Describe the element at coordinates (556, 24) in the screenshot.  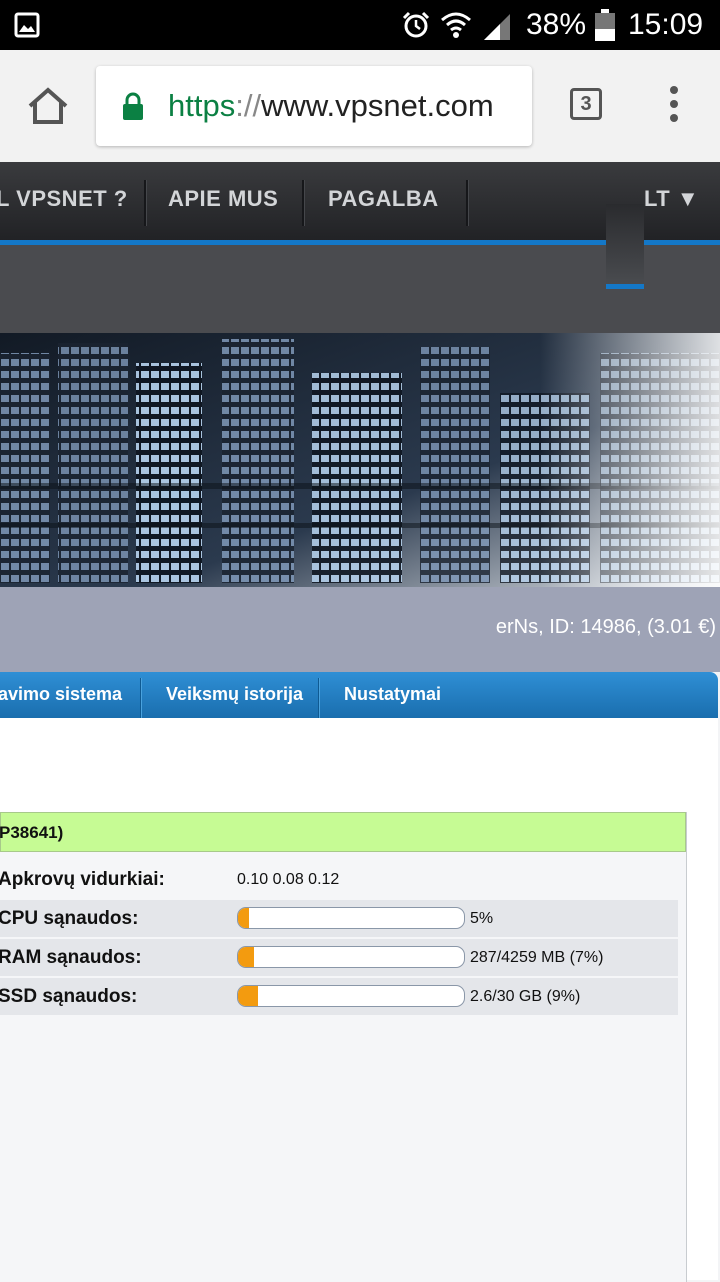
I see `battery-percent: 38%` at that location.